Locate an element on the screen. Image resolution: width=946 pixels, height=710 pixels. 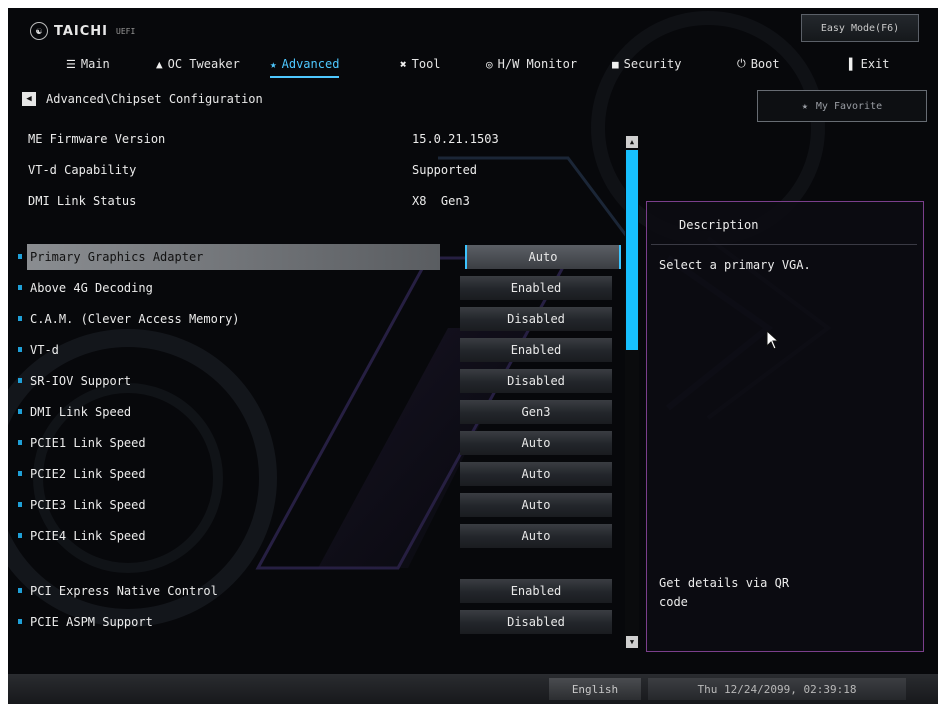
tools-icon: ✖ is located at coordinates (403, 64).